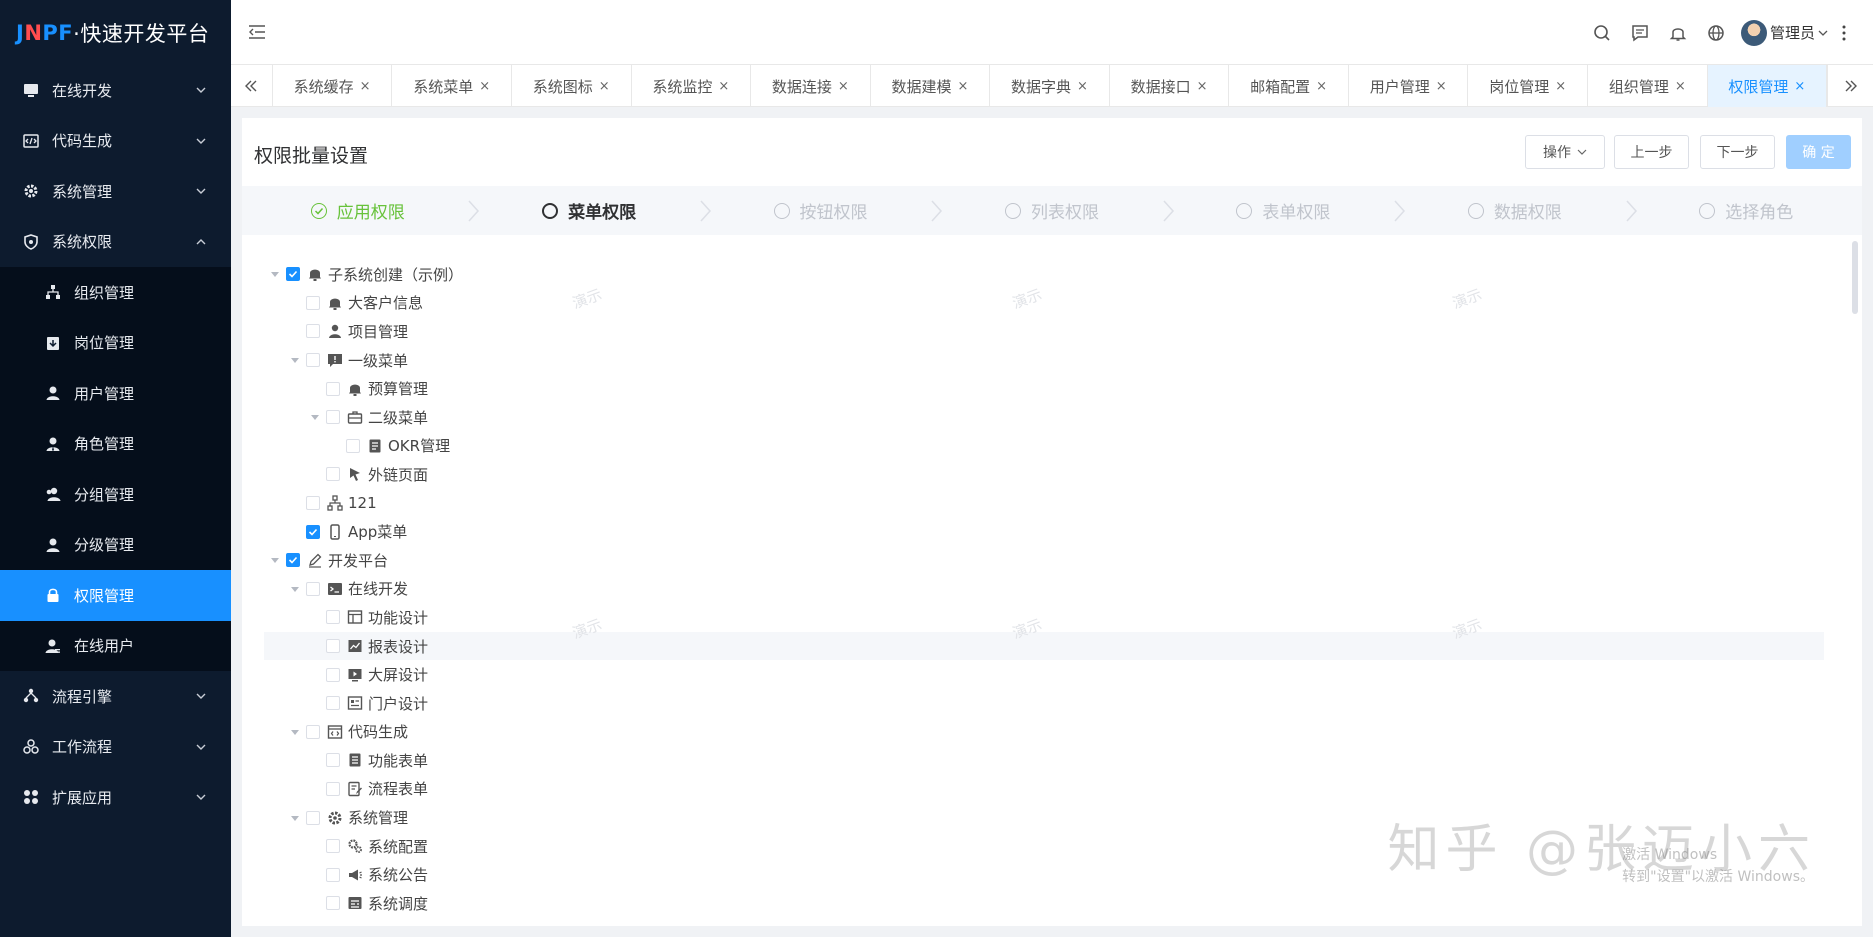  Describe the element at coordinates (1044, 703) in the screenshot. I see `tree-node: 门户设计` at that location.